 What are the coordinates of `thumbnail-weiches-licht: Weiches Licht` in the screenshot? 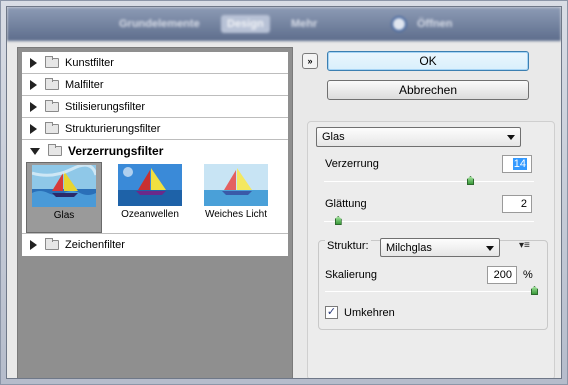 It's located at (236, 197).